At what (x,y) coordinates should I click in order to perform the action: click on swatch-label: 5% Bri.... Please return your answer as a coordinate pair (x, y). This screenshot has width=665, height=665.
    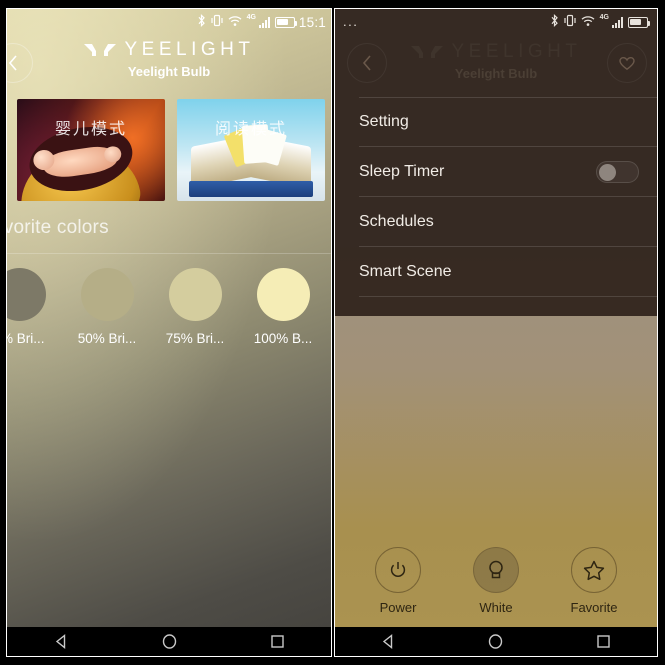
    Looking at the image, I should click on (26, 338).